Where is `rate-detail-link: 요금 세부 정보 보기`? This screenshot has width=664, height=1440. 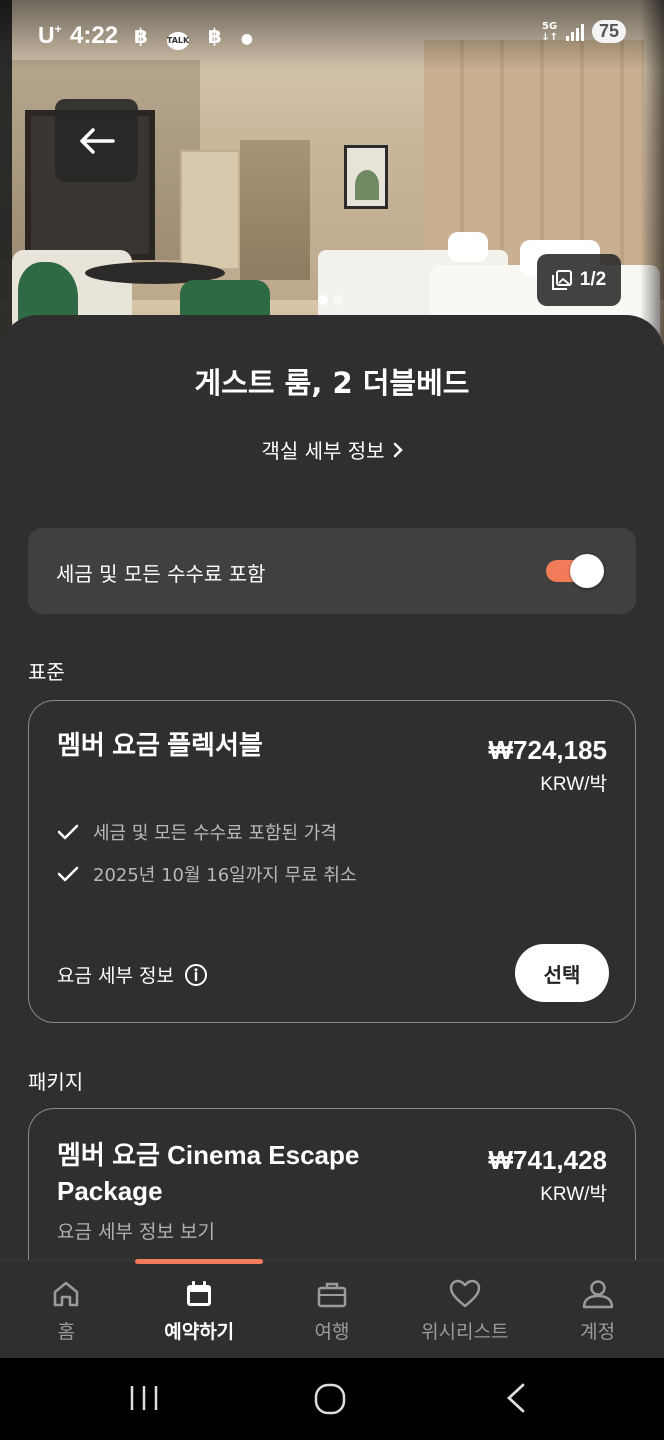
rate-detail-link: 요금 세부 정보 보기 is located at coordinates (136, 1230).